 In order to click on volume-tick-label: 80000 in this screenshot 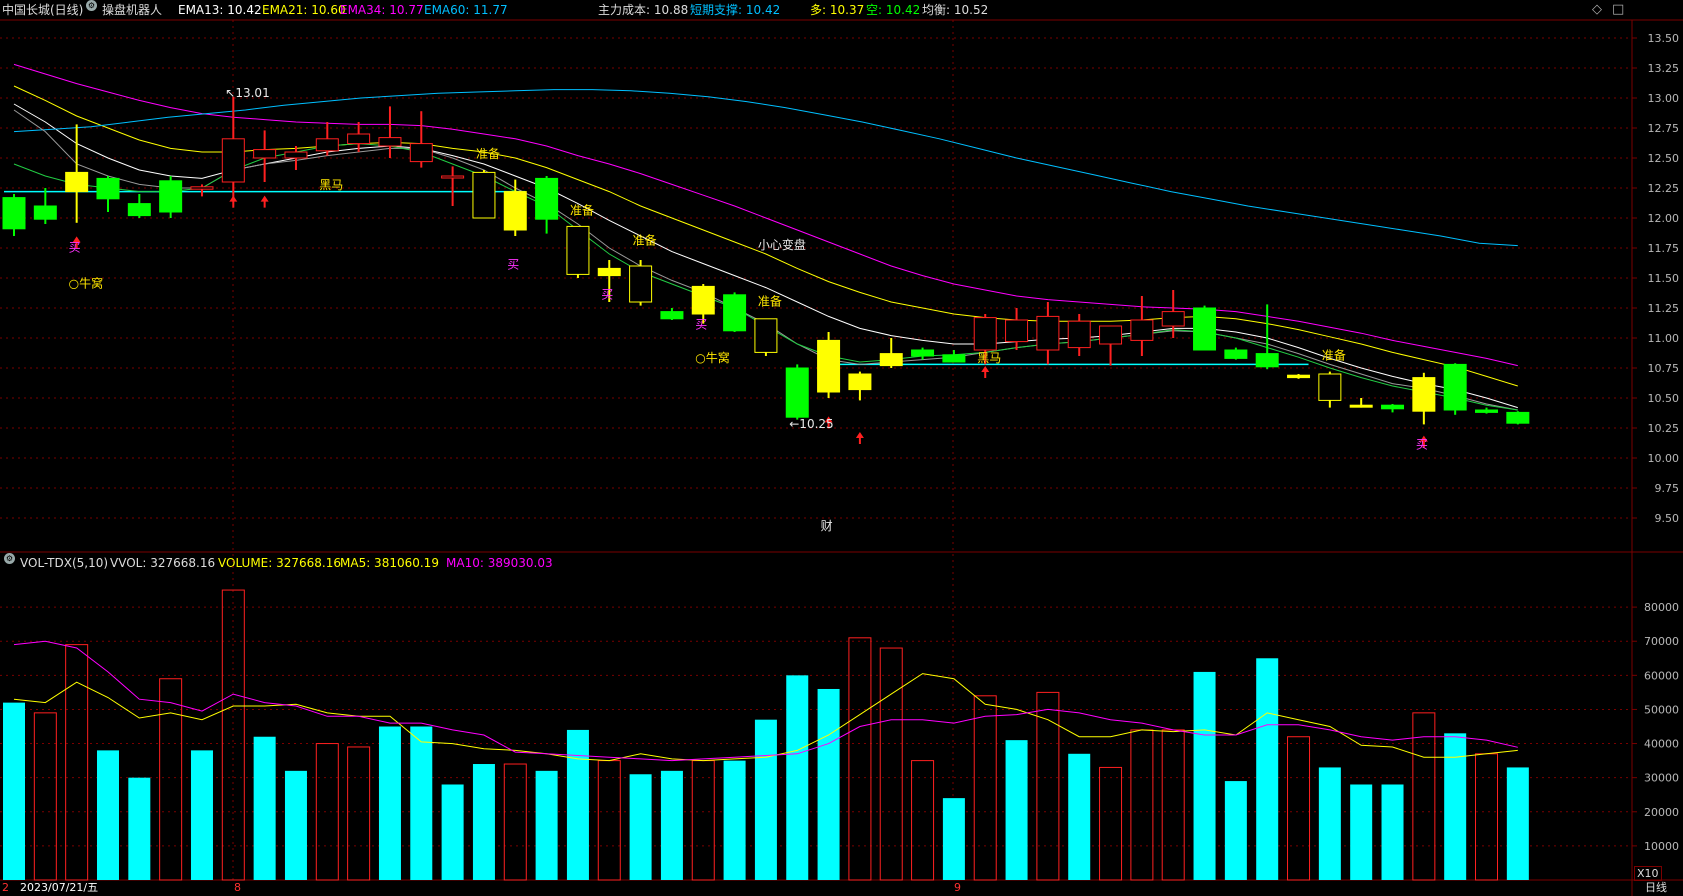, I will do `click(1661, 607)`.